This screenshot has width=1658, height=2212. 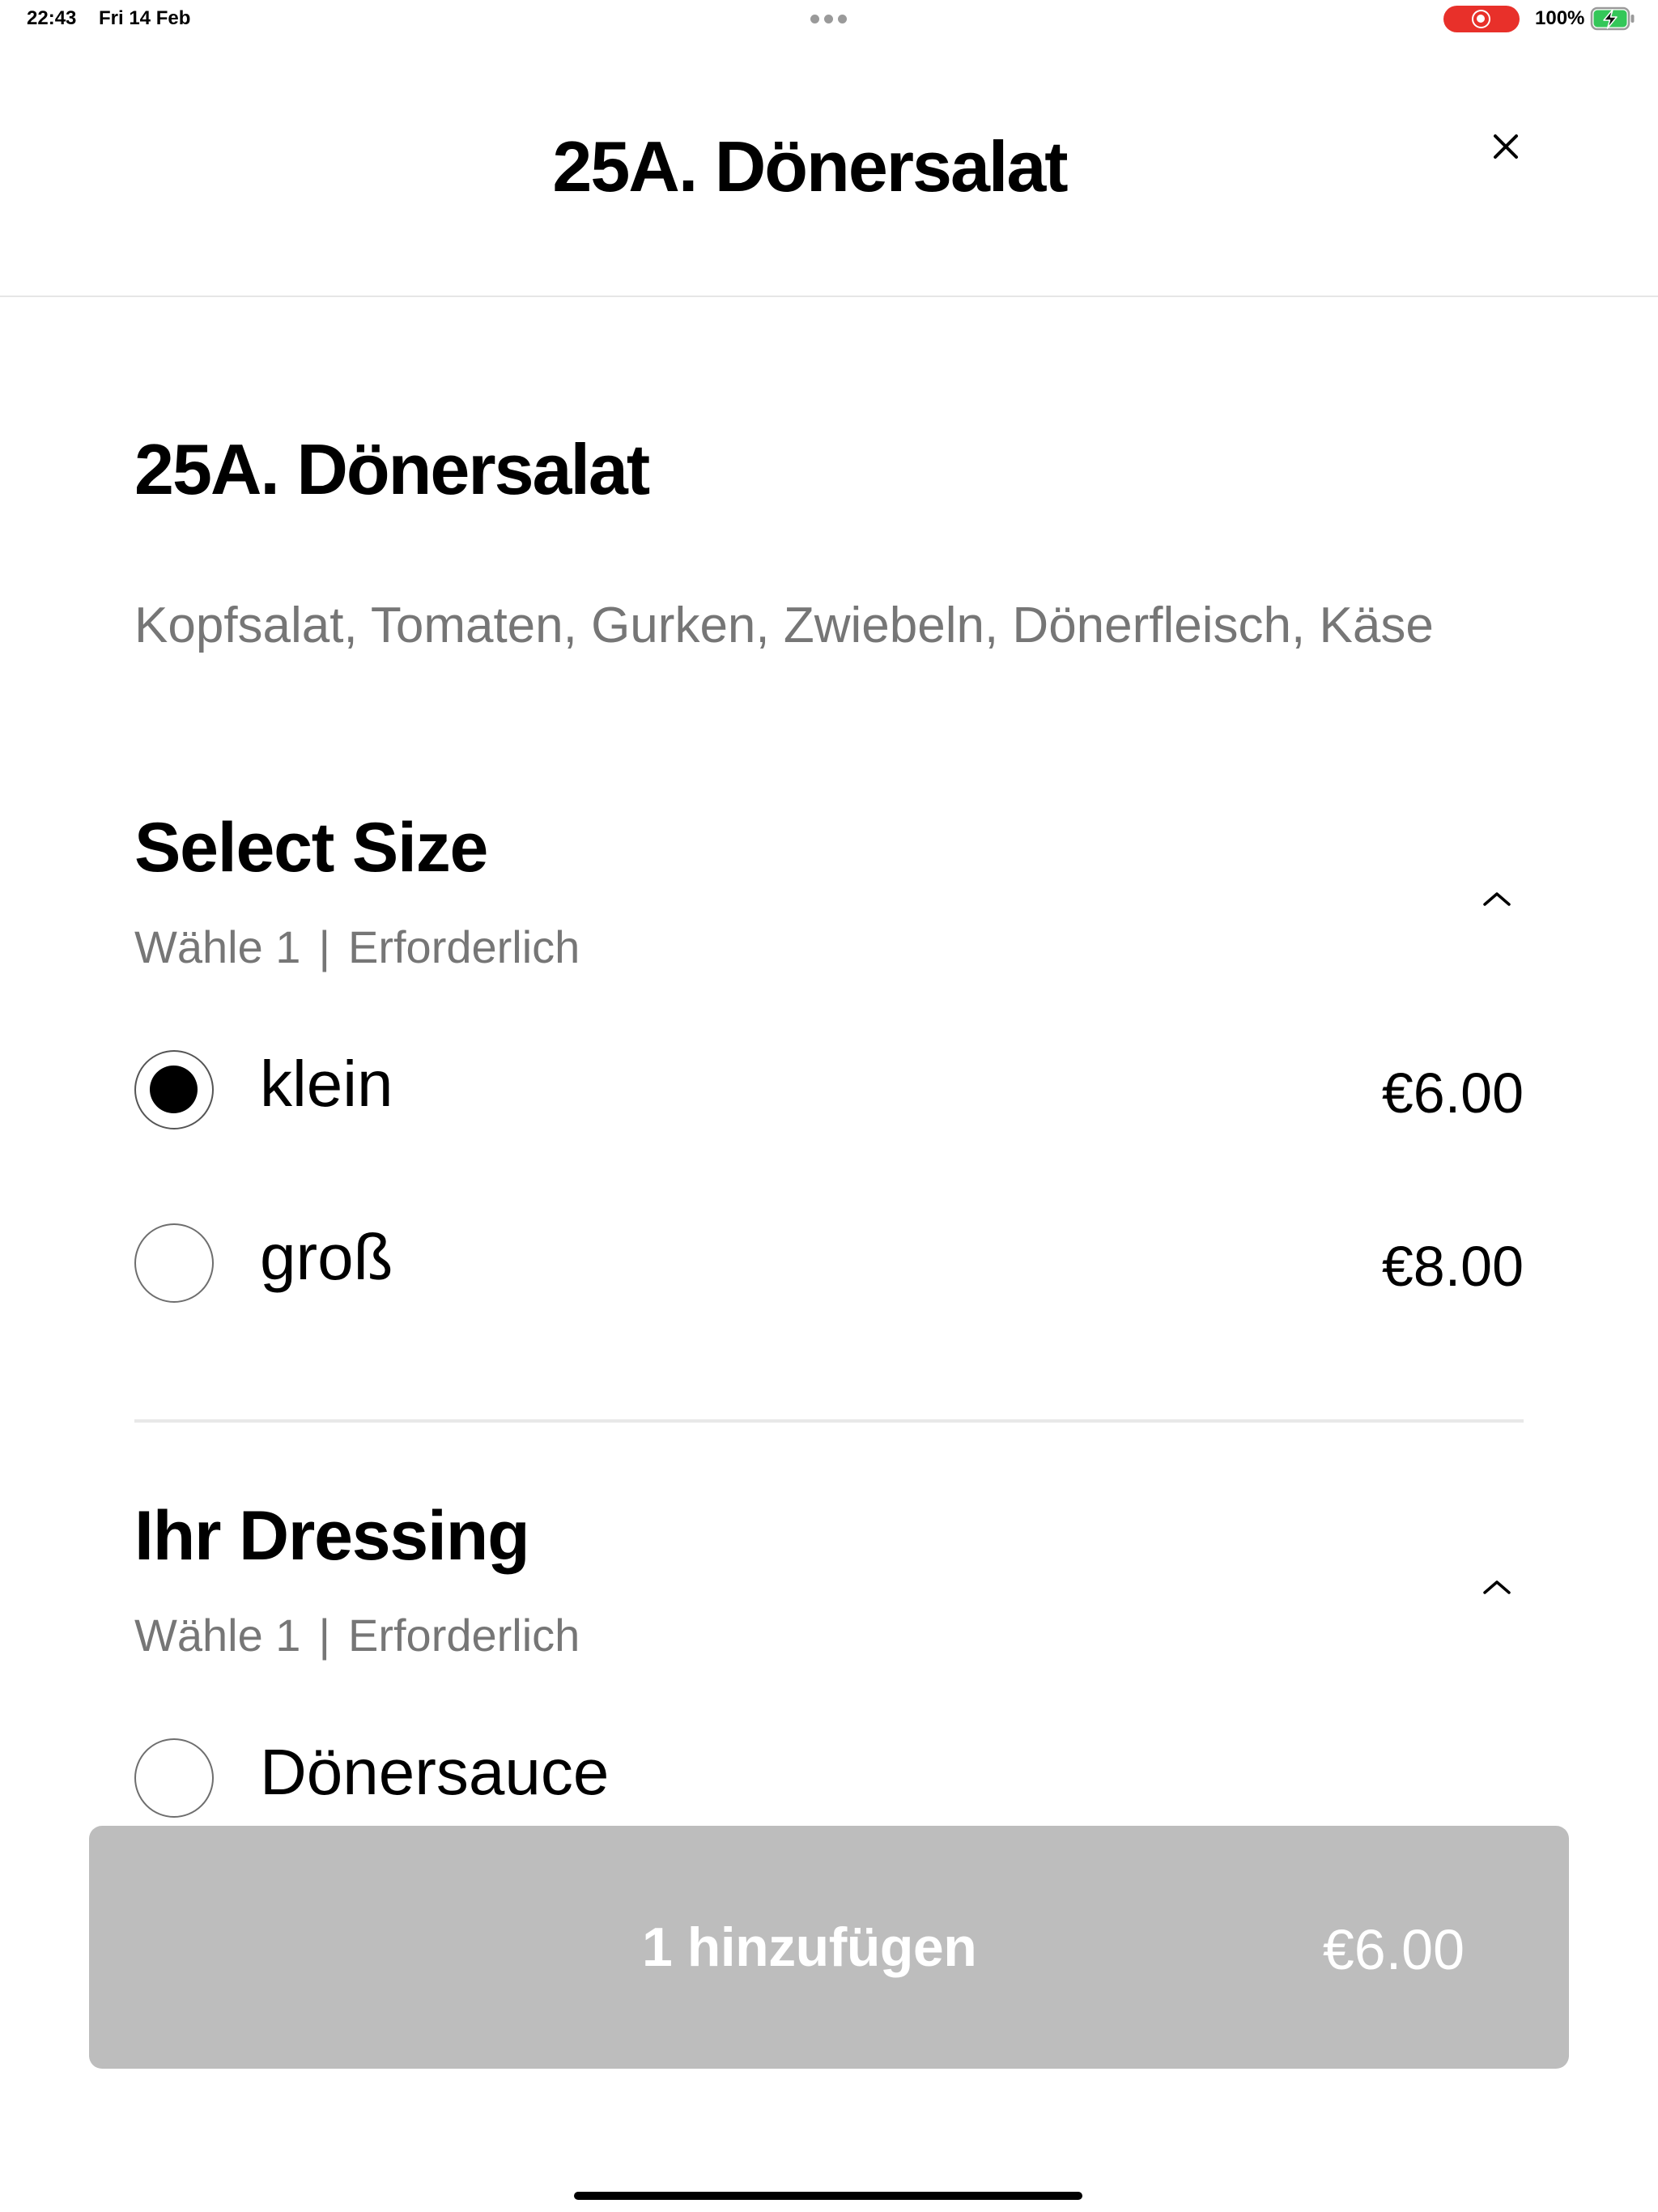 What do you see at coordinates (1560, 18) in the screenshot?
I see `battery-percent: 100%` at bounding box center [1560, 18].